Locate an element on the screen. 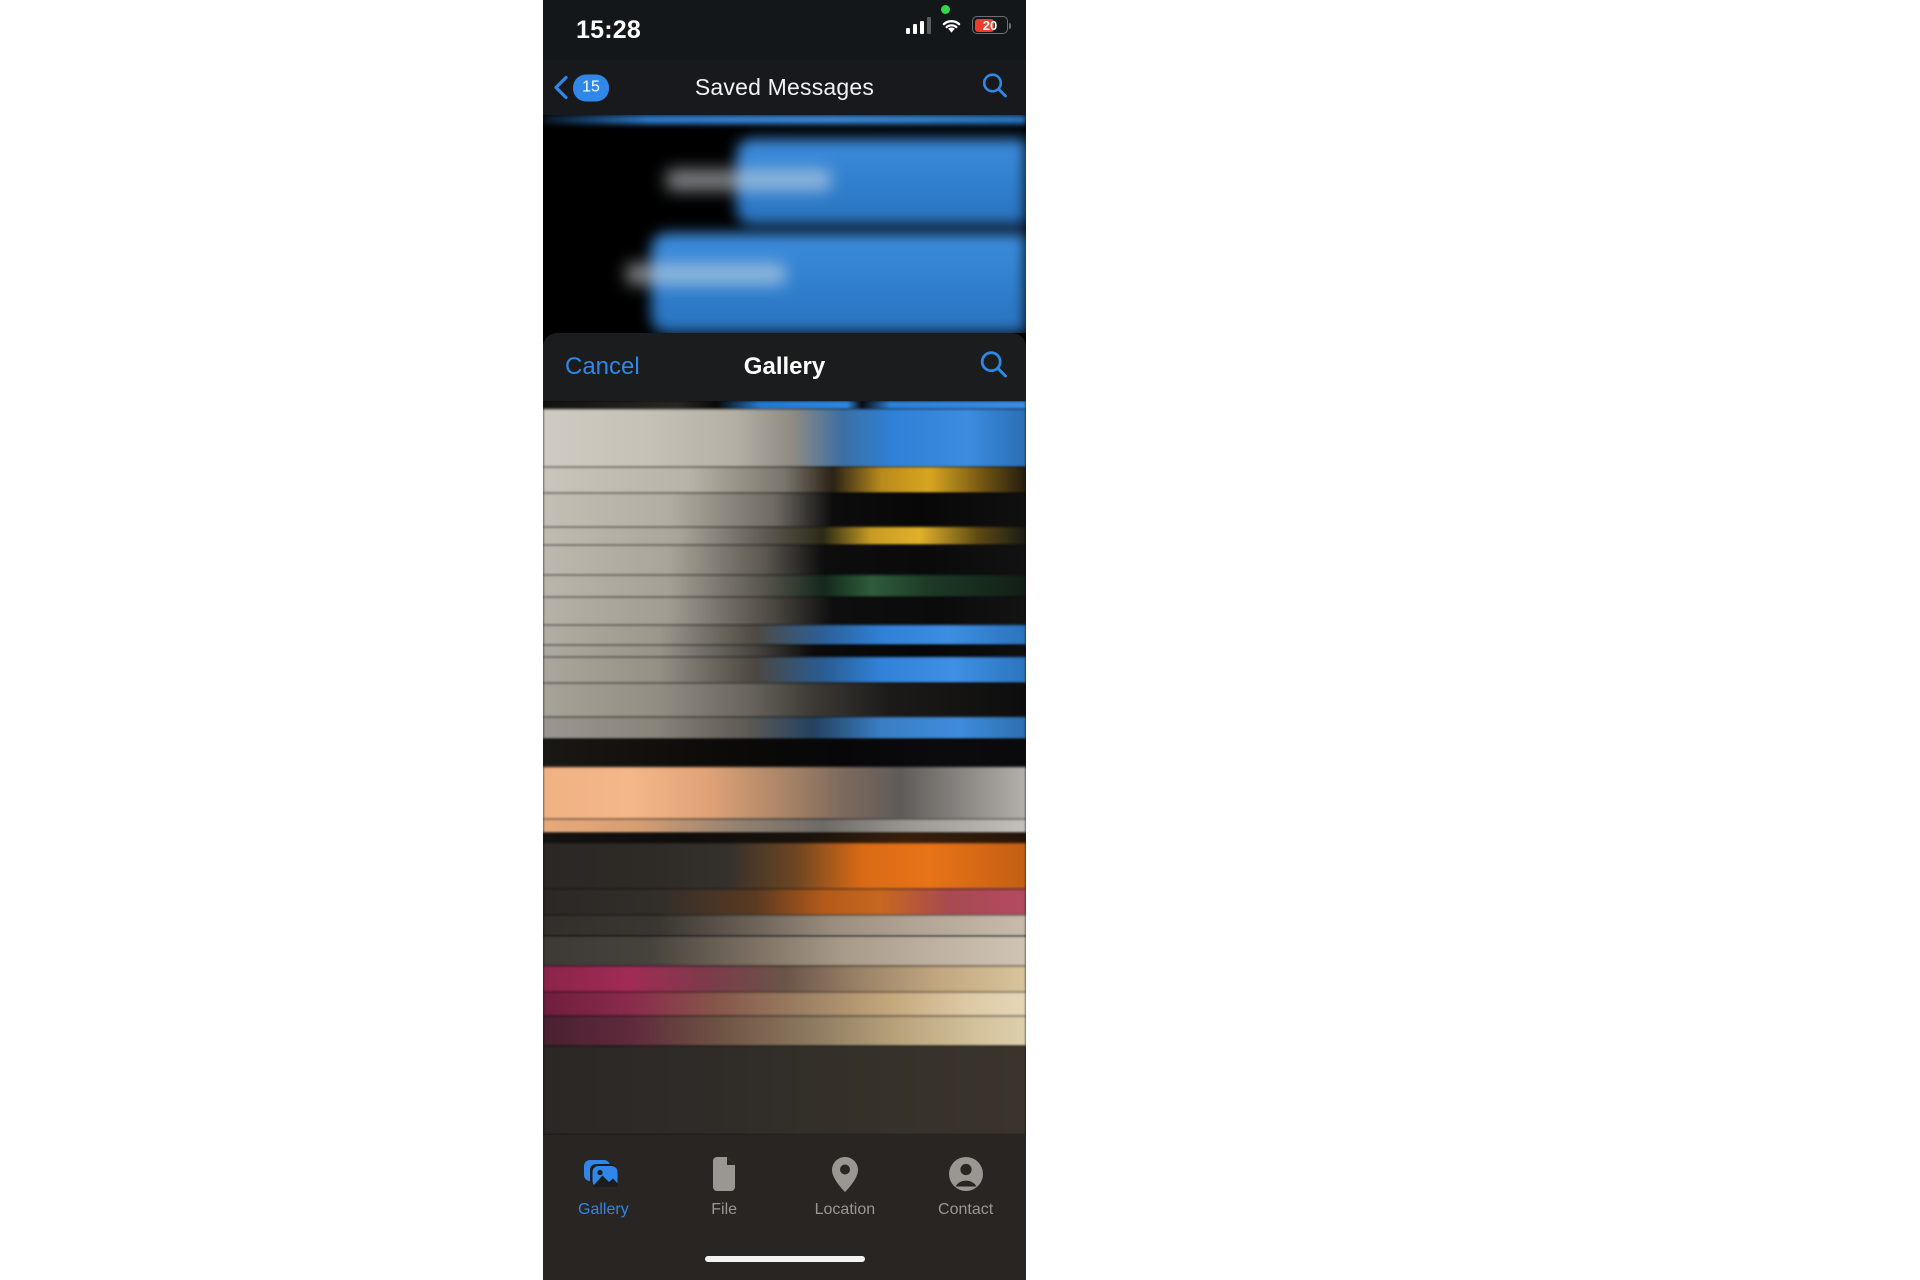 This screenshot has width=1920, height=1280. document-icon is located at coordinates (724, 1174).